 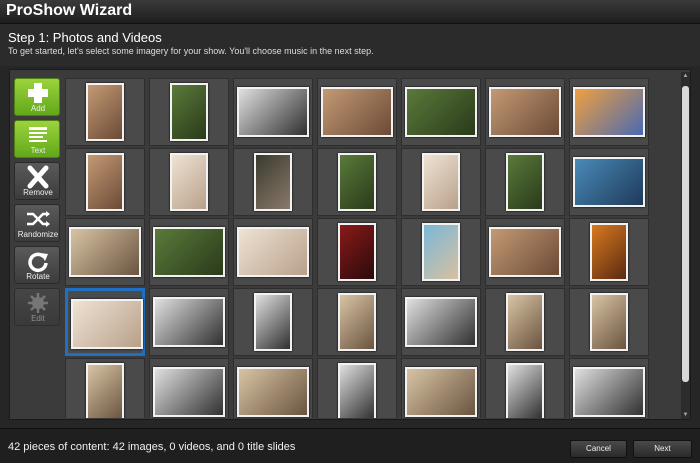 What do you see at coordinates (38, 177) in the screenshot?
I see `remove-x-icon` at bounding box center [38, 177].